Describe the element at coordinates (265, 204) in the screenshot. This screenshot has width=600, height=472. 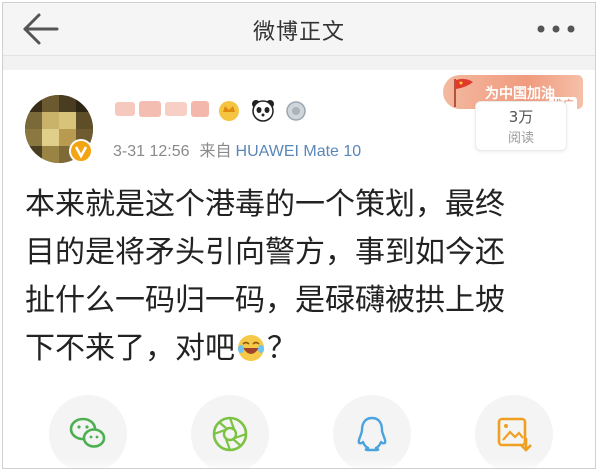
I see `post-text-line: 本来就是这个港毒的一个策划，最终` at that location.